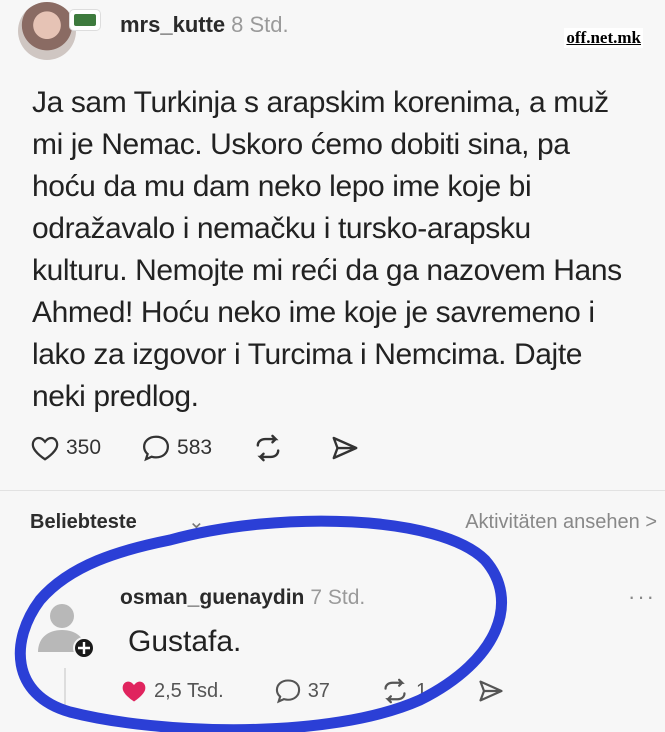  What do you see at coordinates (212, 597) in the screenshot?
I see `reply-username: osman_guenaydin` at bounding box center [212, 597].